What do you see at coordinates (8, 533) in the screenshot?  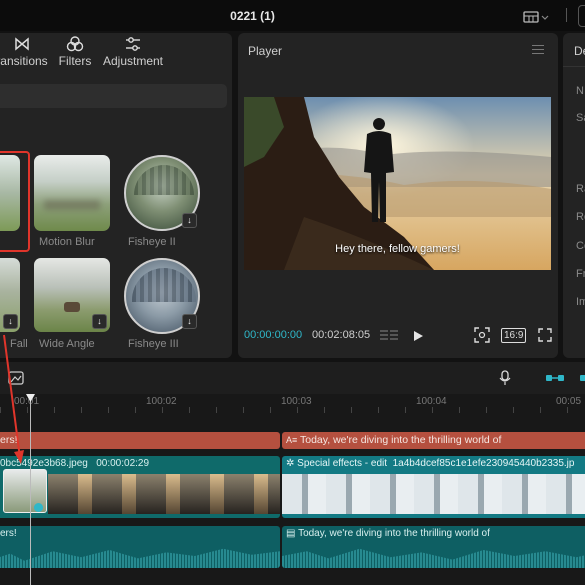 I see `audio-clip-label: ers!` at bounding box center [8, 533].